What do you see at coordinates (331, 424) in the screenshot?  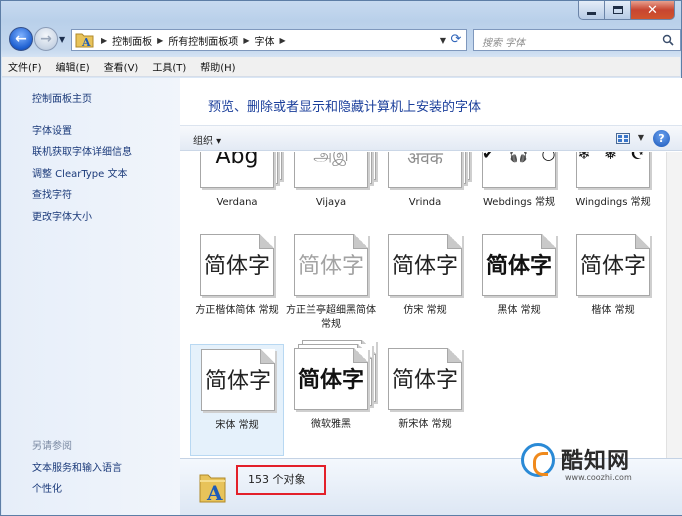 I see `font-name-label: 微软雅黑` at bounding box center [331, 424].